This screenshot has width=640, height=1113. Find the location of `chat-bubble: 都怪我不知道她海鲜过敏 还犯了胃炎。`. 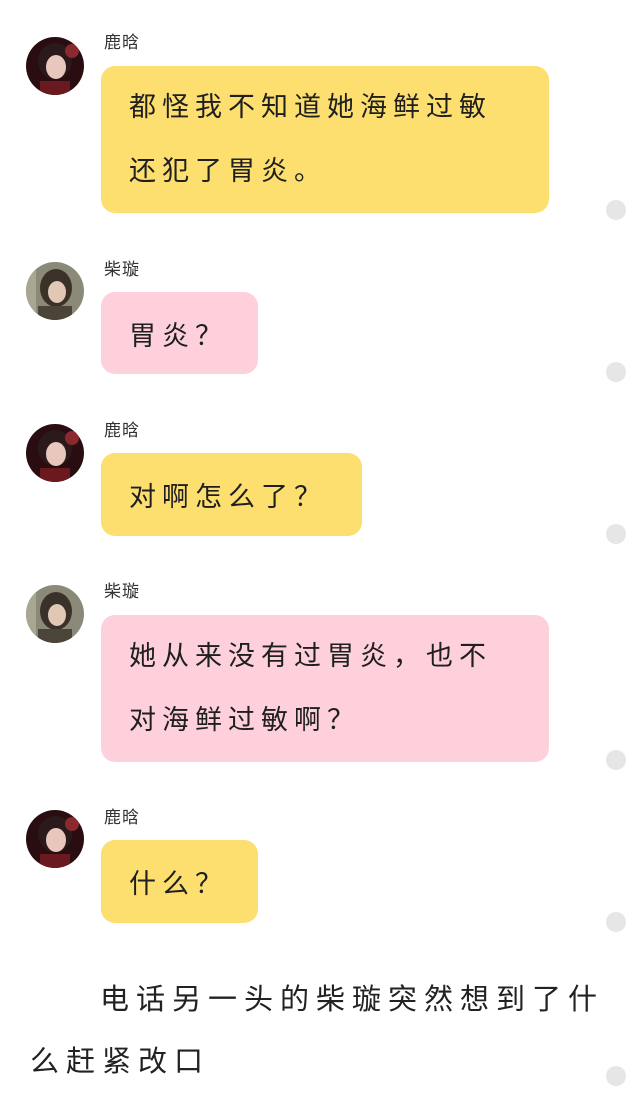

chat-bubble: 都怪我不知道她海鲜过敏 还犯了胃炎。 is located at coordinates (325, 139).